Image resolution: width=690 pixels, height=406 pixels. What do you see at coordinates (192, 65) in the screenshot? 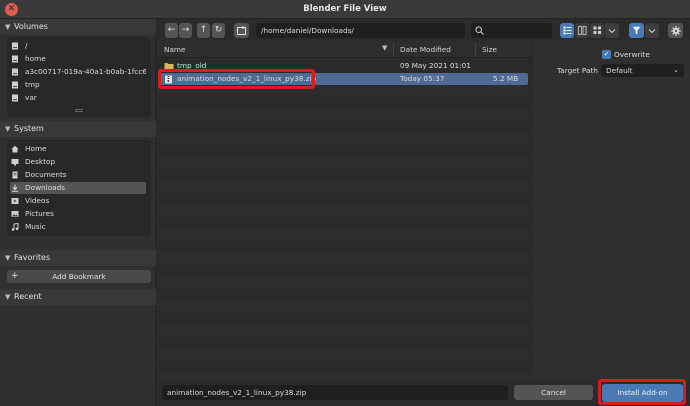
I see `file-name: tmp_old` at bounding box center [192, 65].